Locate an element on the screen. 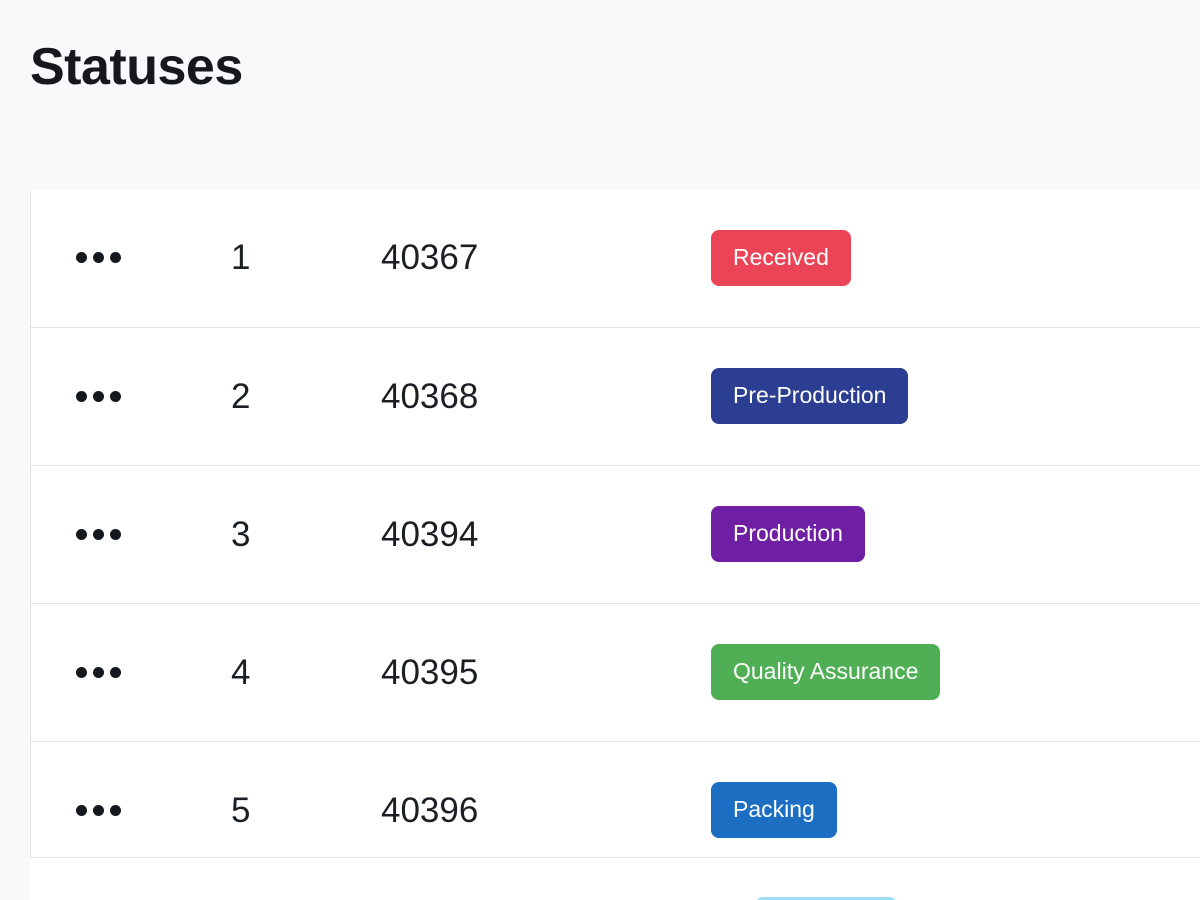 This screenshot has height=900, width=1200. page-title: Statuses is located at coordinates (136, 67).